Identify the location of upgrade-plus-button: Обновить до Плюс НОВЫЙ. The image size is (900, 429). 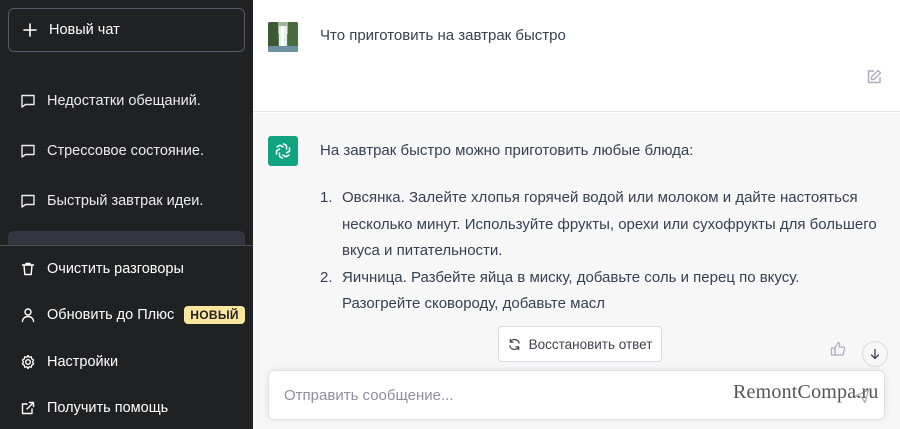
(126, 315).